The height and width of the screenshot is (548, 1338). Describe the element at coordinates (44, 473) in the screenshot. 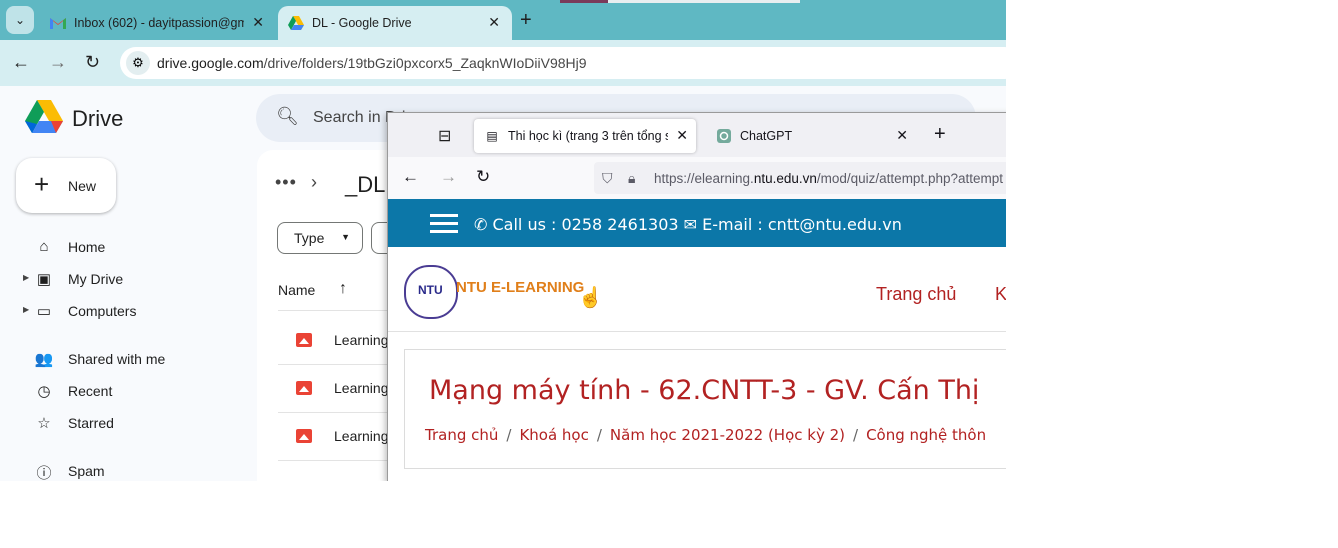

I see `spam-icon: ⓘ` at that location.